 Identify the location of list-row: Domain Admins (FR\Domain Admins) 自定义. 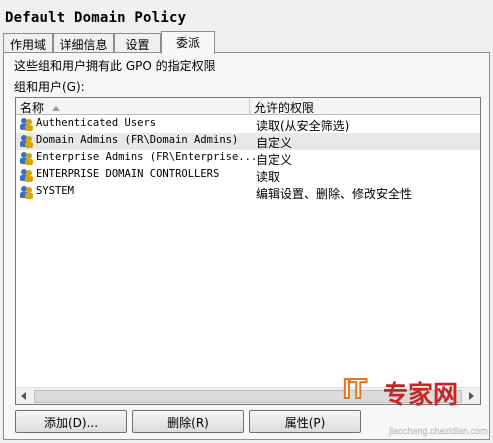
(248, 141).